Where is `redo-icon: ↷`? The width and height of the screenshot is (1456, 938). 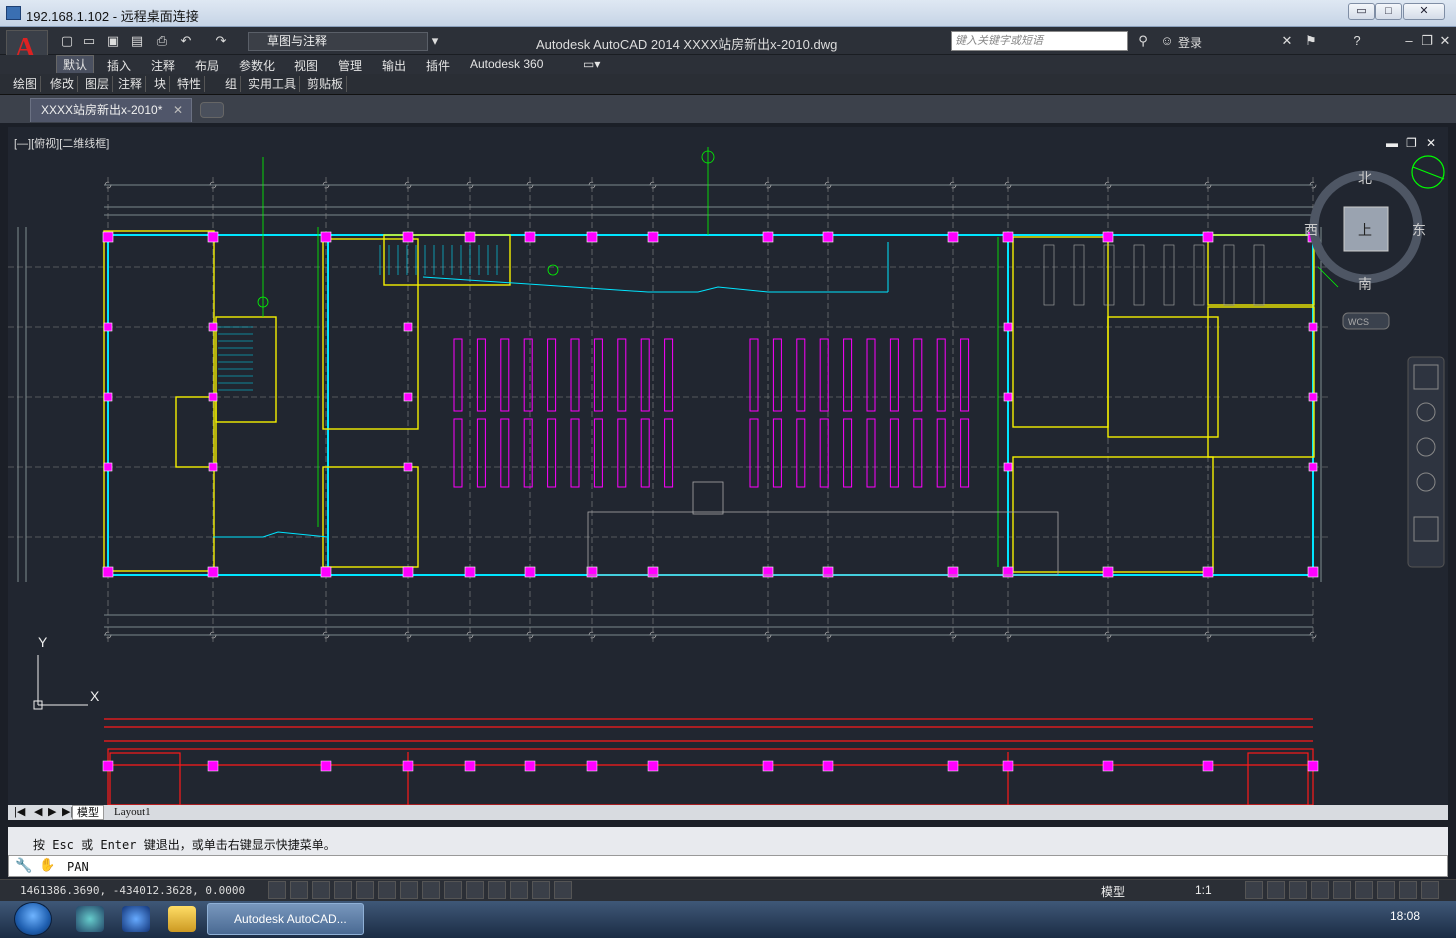 redo-icon: ↷ is located at coordinates (221, 41).